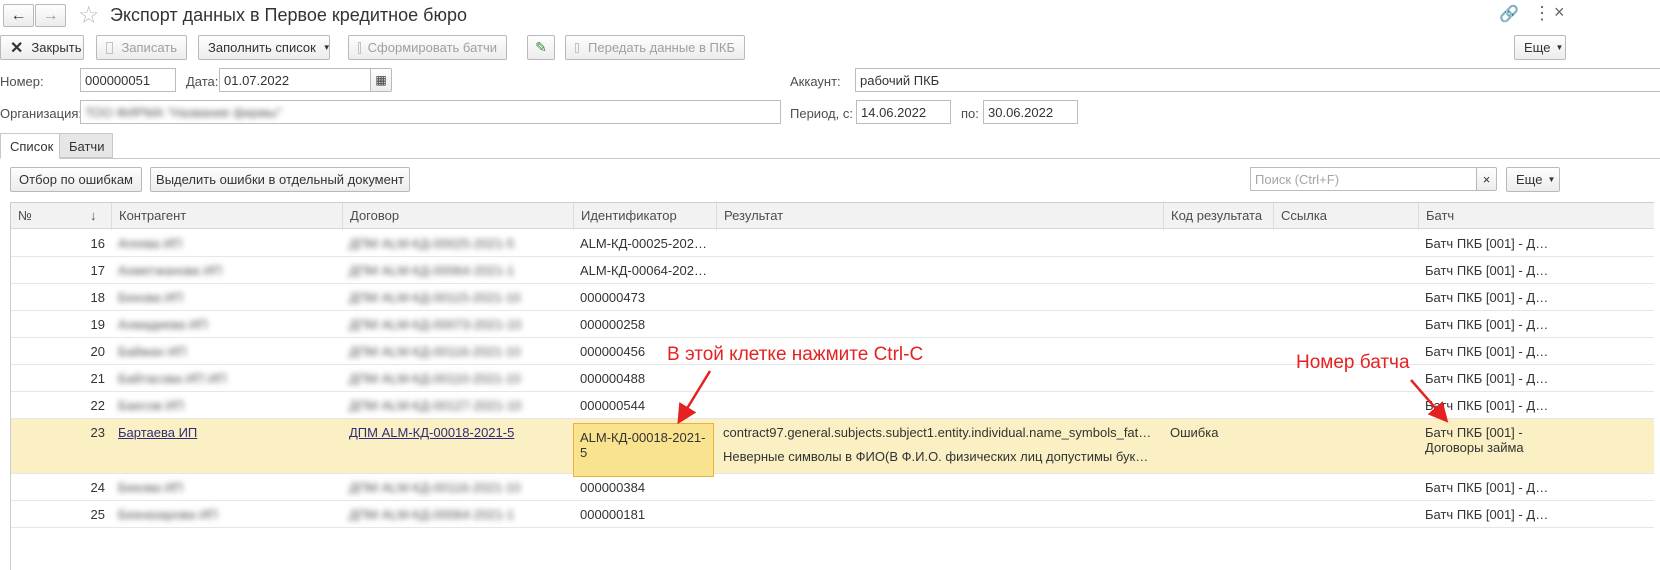 The width and height of the screenshot is (1660, 570). I want to click on arrow-to-cell, so click(694, 397).